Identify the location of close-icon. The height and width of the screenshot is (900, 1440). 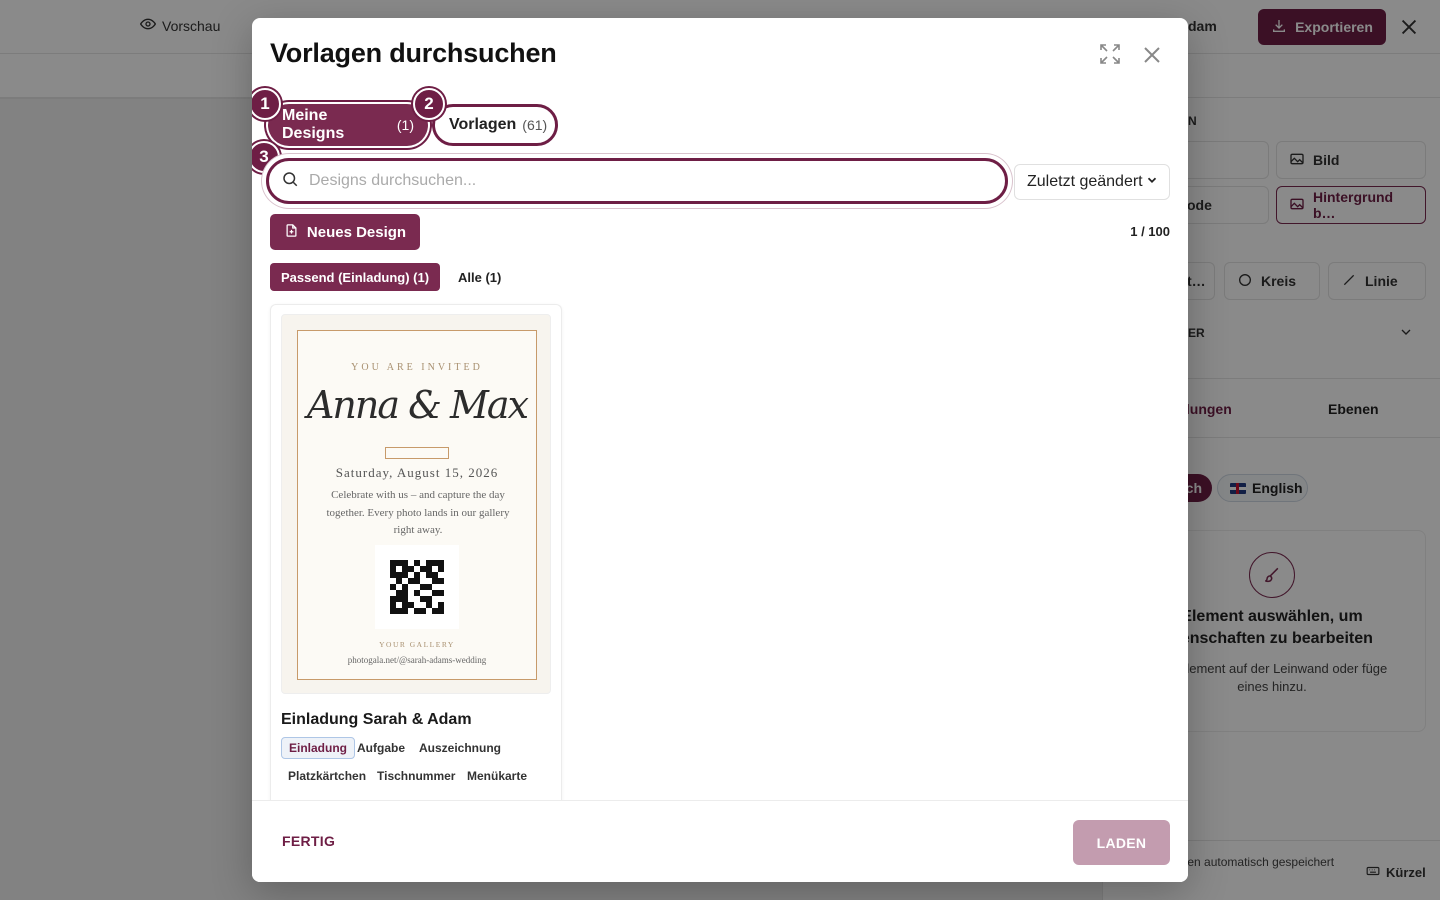
(1152, 55).